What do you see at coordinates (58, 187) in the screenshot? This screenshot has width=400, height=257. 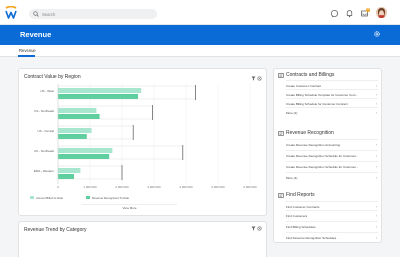 I see `x-tick-label: 0` at bounding box center [58, 187].